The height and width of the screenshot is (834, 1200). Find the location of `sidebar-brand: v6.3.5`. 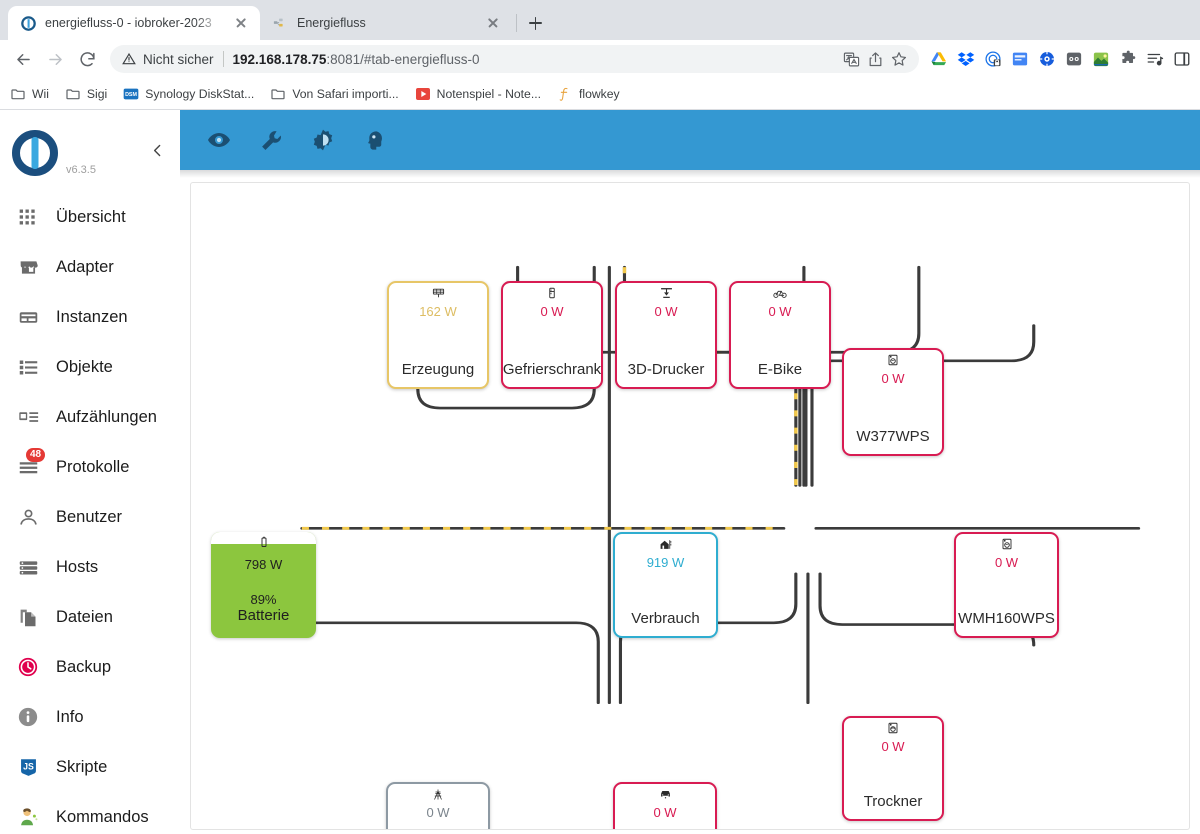

sidebar-brand: v6.3.5 is located at coordinates (90, 153).